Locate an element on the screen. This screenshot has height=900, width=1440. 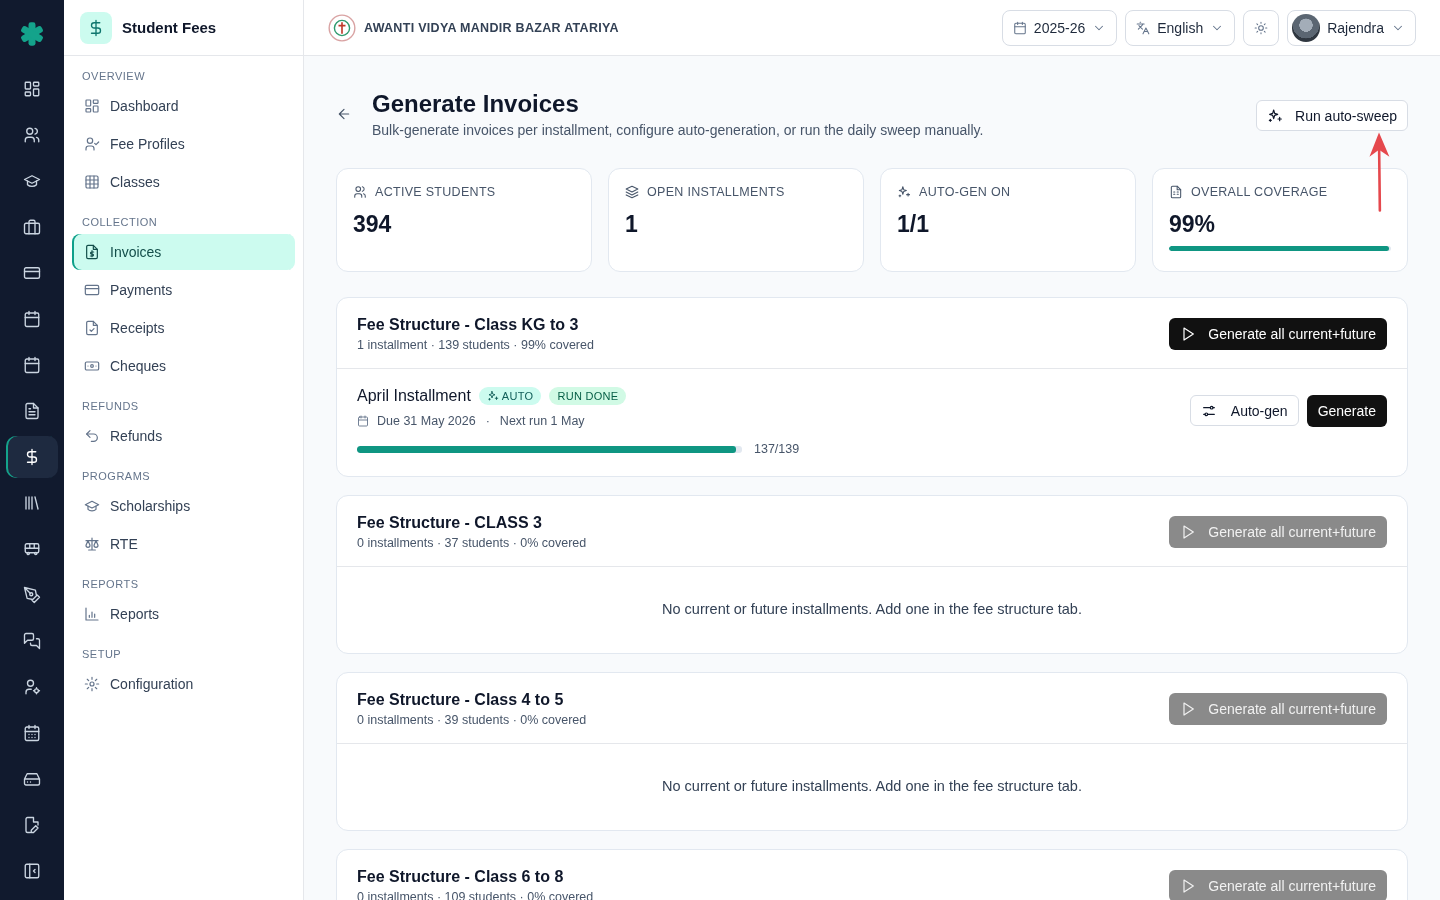
spreadsheet-icon is located at coordinates (1176, 192).